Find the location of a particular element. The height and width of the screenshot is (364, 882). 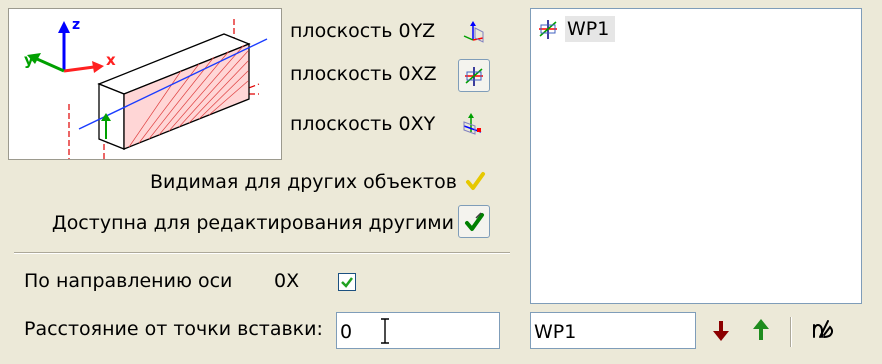

workplane-name-input is located at coordinates (613, 330).